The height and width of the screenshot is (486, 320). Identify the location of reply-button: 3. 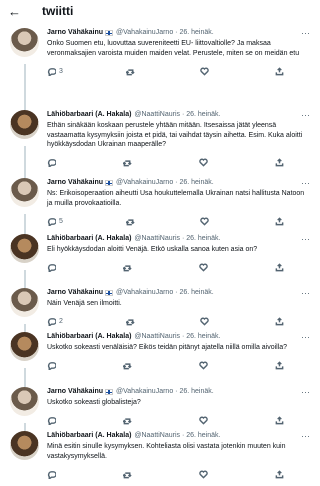
(55, 71).